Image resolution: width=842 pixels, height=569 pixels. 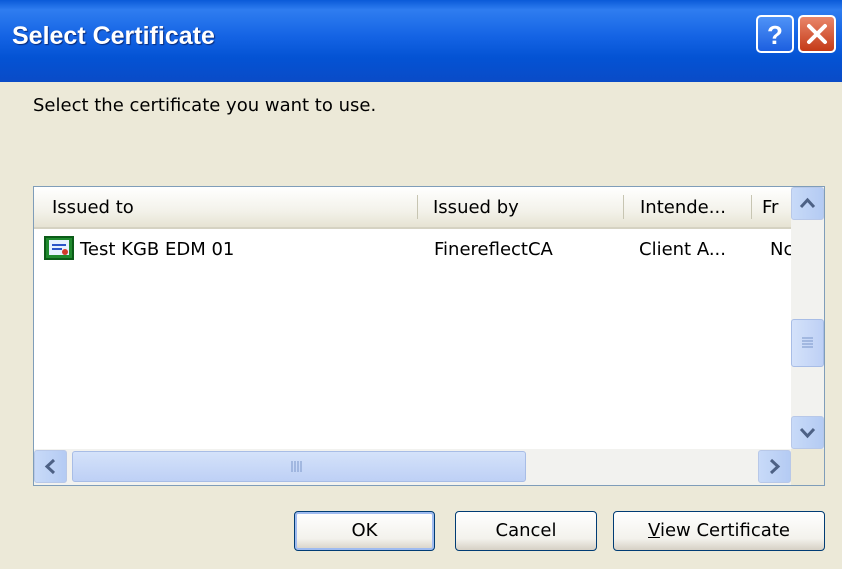 I want to click on close-icon, so click(x=817, y=34).